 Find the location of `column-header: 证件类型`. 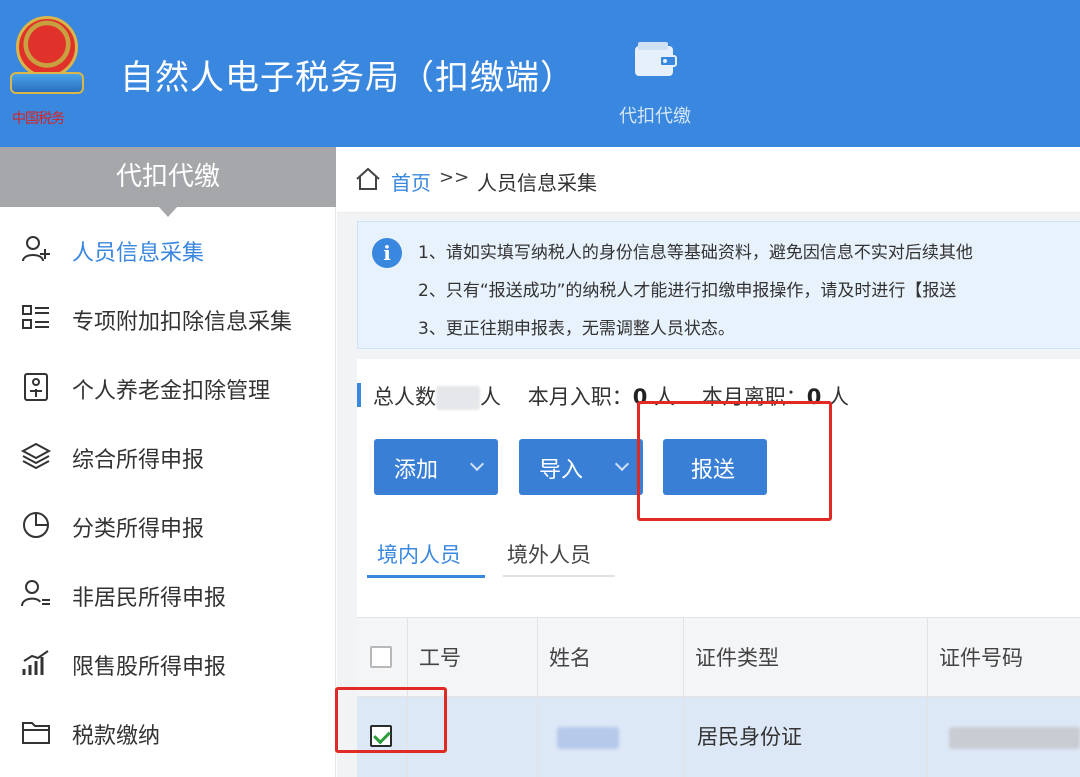

column-header: 证件类型 is located at coordinates (737, 658).